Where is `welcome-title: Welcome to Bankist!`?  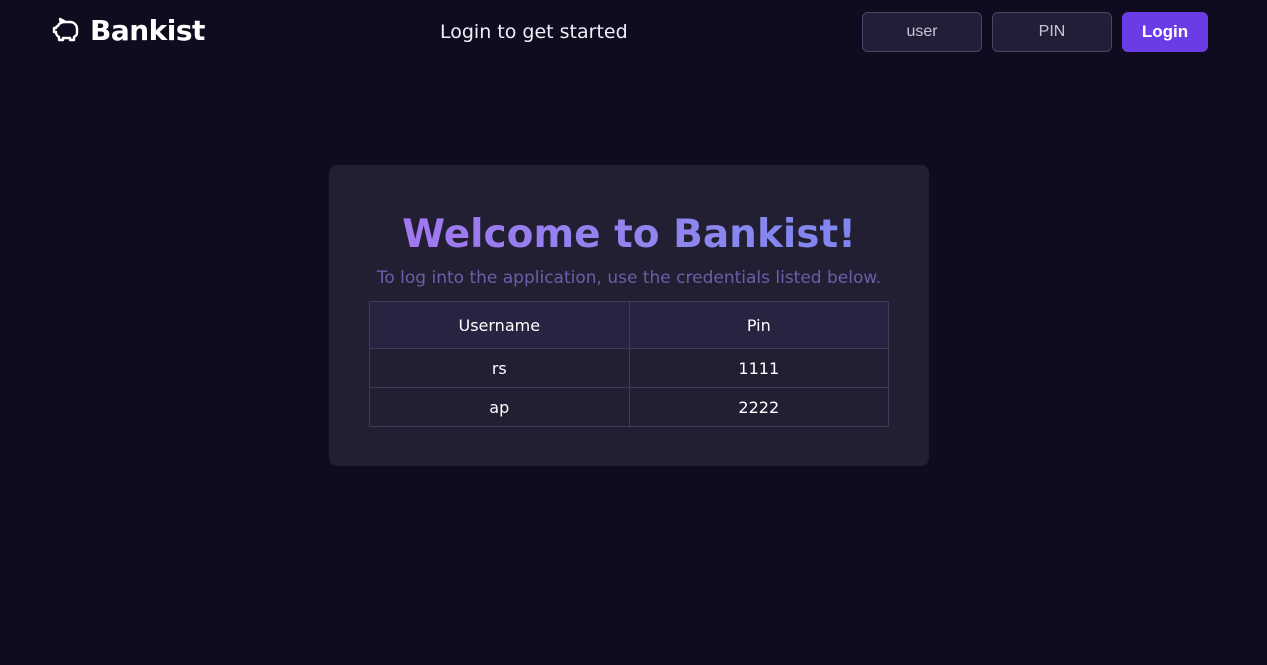 welcome-title: Welcome to Bankist! is located at coordinates (629, 235).